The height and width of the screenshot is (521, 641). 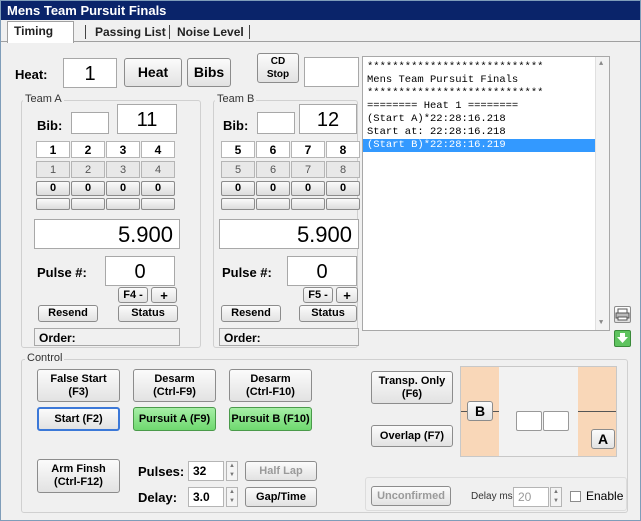 I want to click on overlap-button: Overlap (F7), so click(x=412, y=436).